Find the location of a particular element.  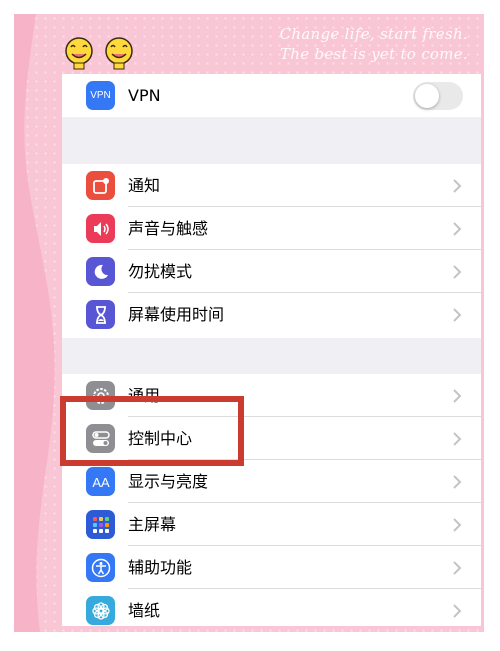

settings-row-wallpaper: 墙纸 is located at coordinates (271, 607).